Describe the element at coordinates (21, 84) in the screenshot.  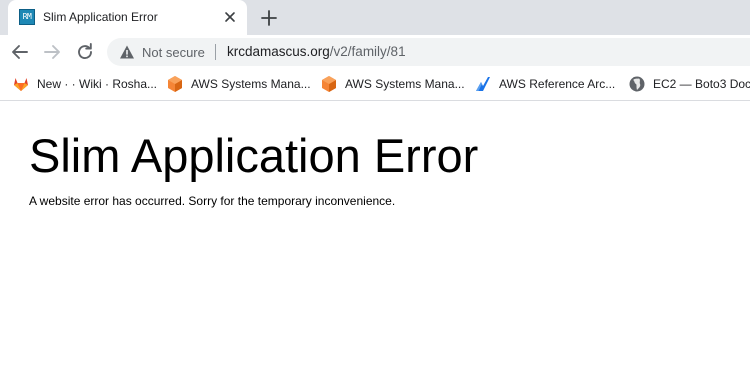
I see `gitlab-icon` at that location.